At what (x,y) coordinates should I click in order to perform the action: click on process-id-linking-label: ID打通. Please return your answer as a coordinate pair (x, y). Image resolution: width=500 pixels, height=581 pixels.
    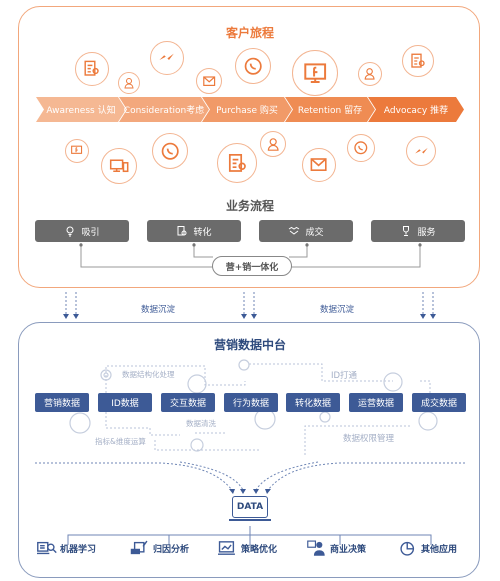
    Looking at the image, I should click on (344, 376).